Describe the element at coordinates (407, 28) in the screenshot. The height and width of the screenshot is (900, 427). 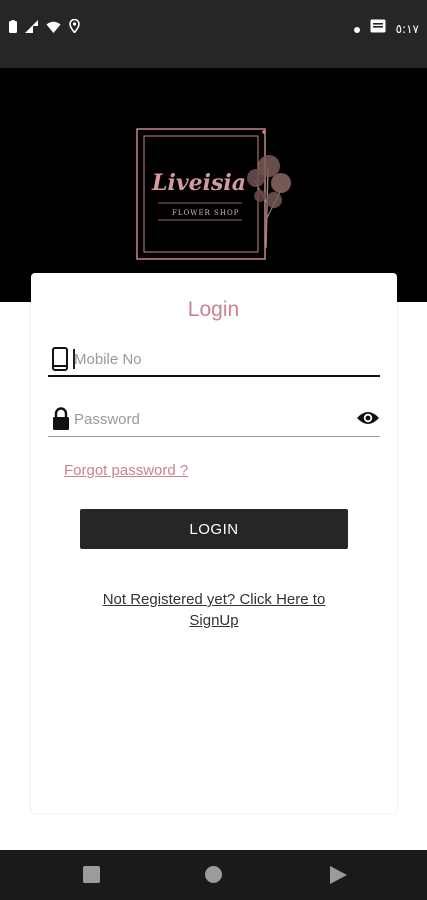
I see `status-time: ٥:١٧` at that location.